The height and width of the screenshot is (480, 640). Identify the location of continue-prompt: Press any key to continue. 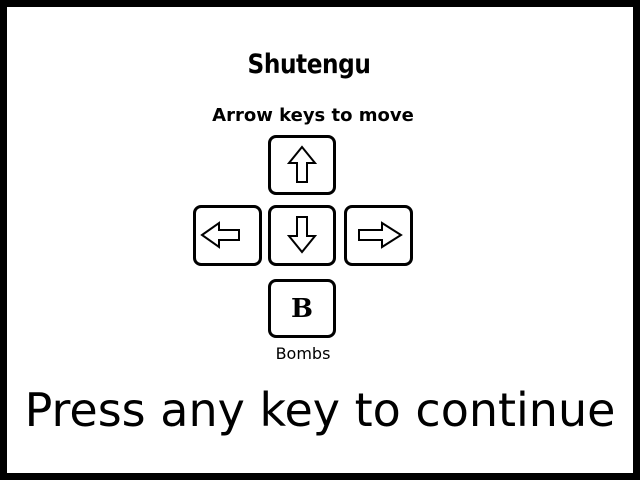
(320, 410).